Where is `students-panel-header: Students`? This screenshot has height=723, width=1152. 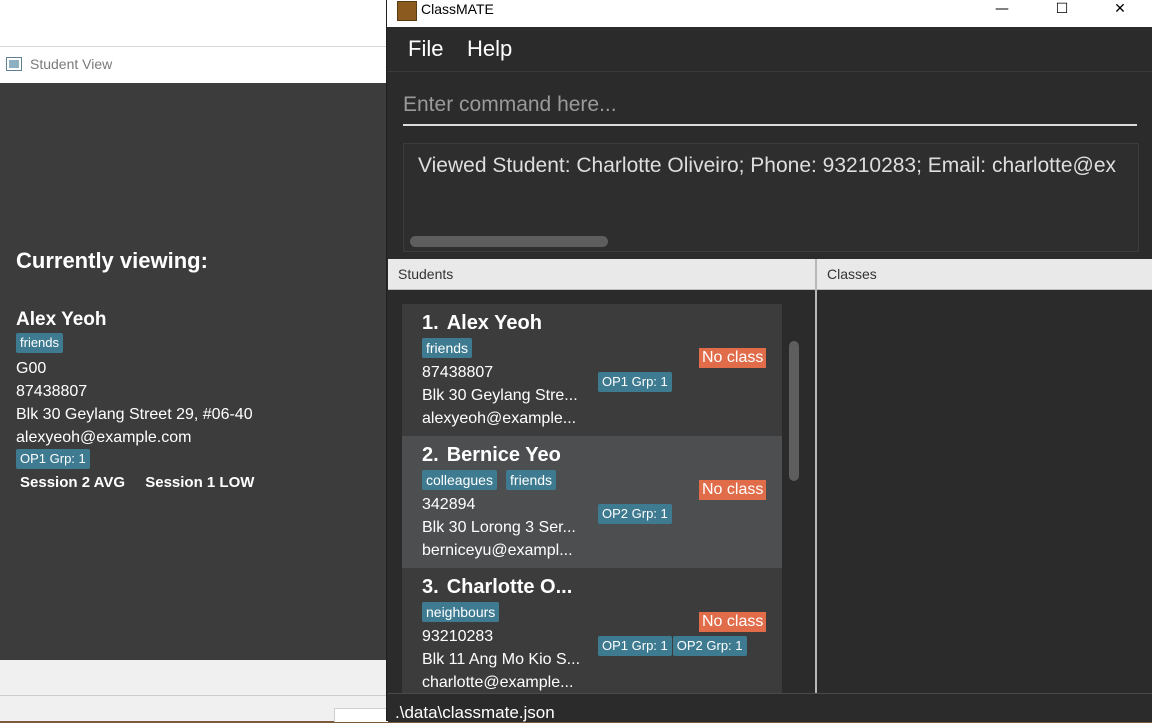
students-panel-header: Students is located at coordinates (602, 274).